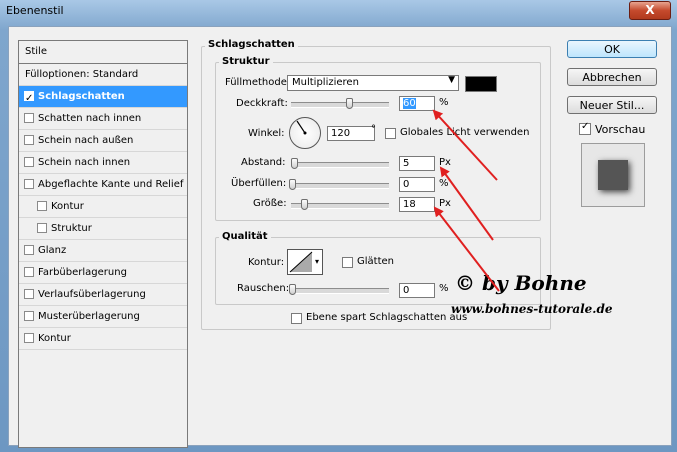  I want to click on annotation-arrows, so click(466, 200).